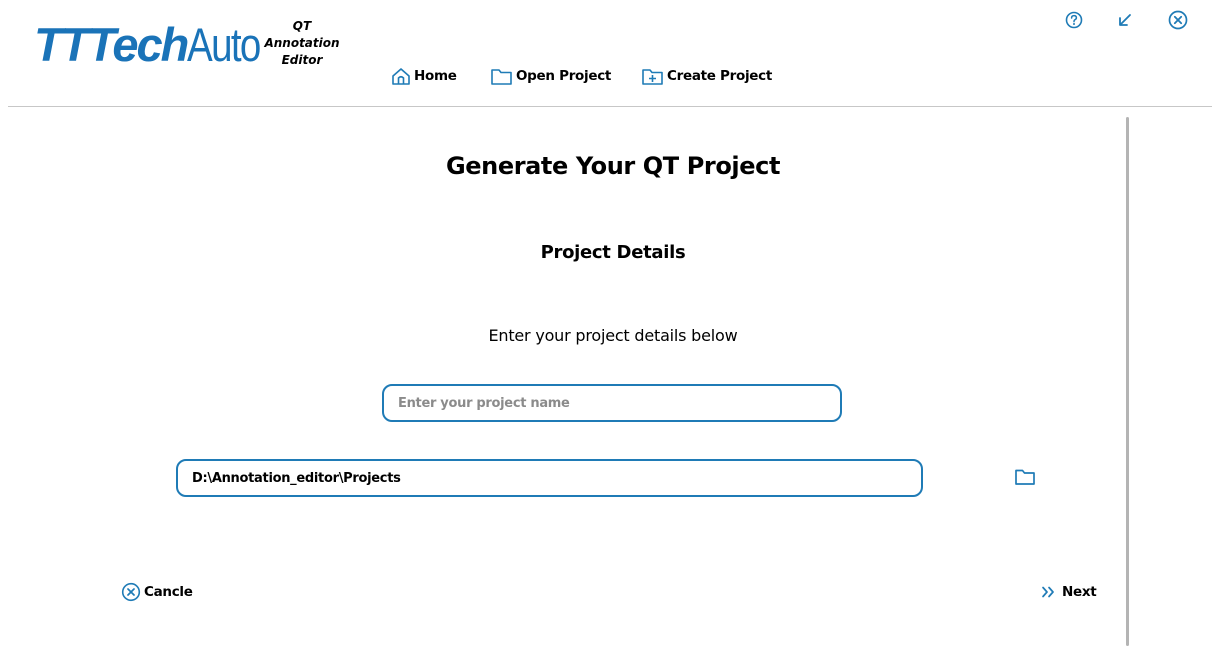 This screenshot has height=646, width=1212. I want to click on browse-folder-button, so click(1025, 477).